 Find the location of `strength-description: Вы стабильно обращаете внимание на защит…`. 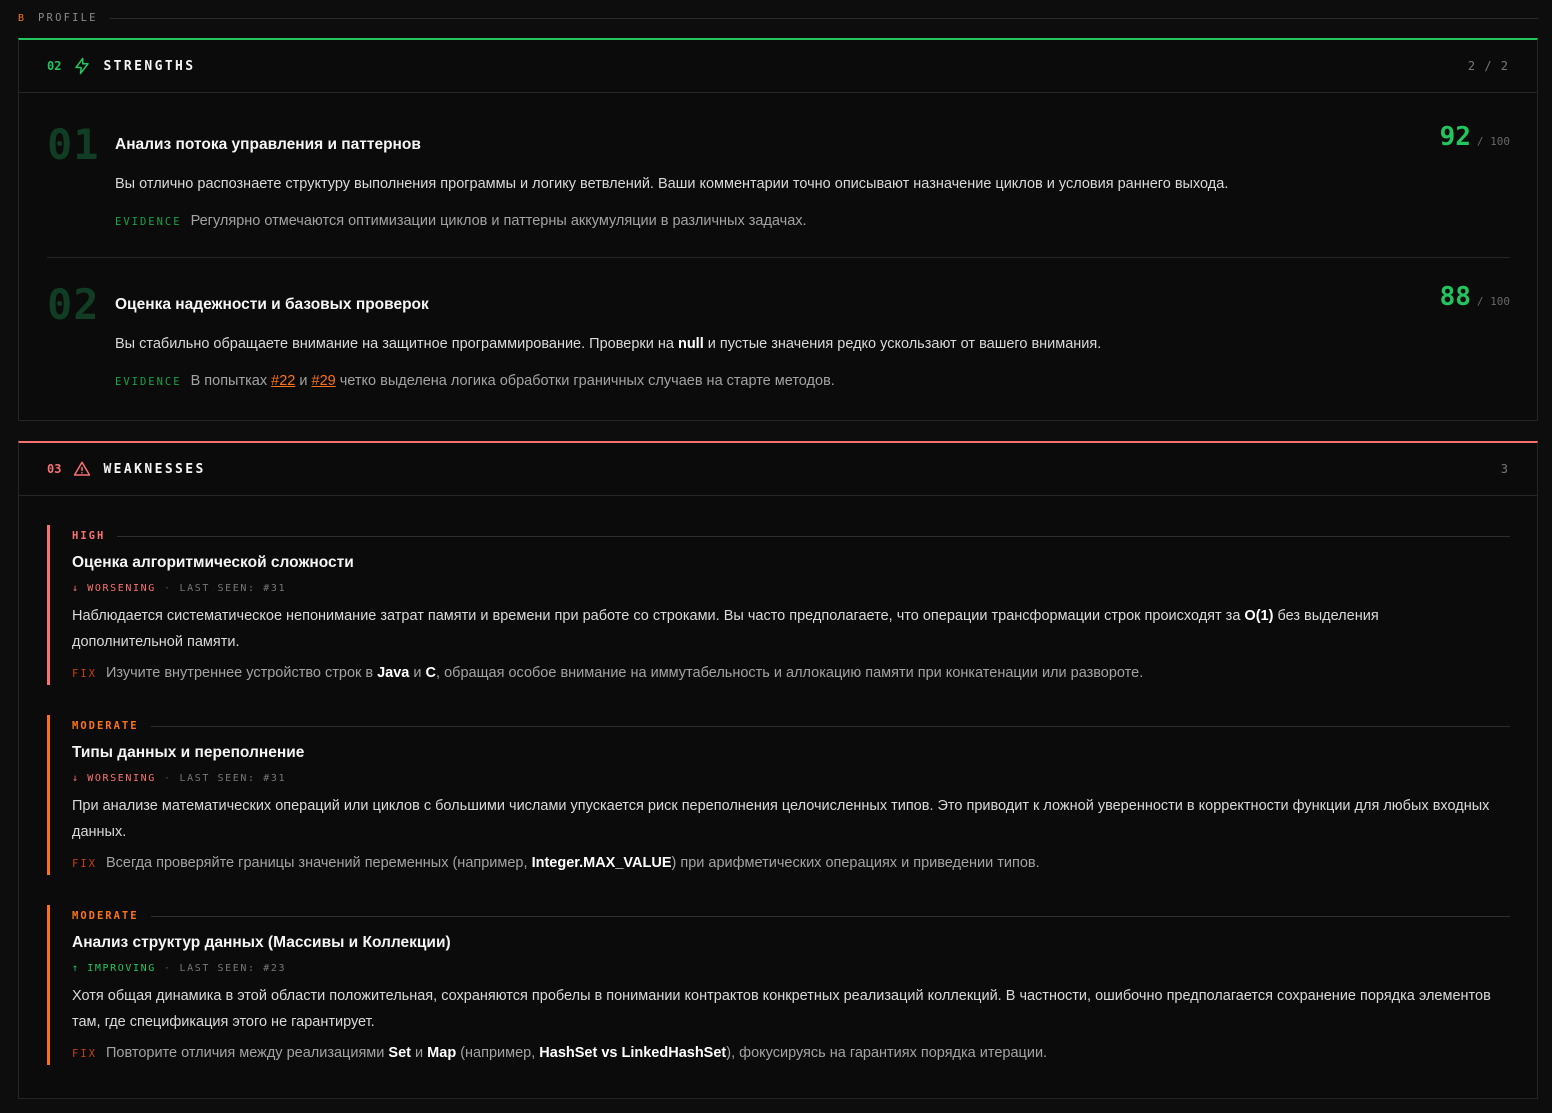

strength-description: Вы стабильно обращаете внимание на защит… is located at coordinates (608, 344).